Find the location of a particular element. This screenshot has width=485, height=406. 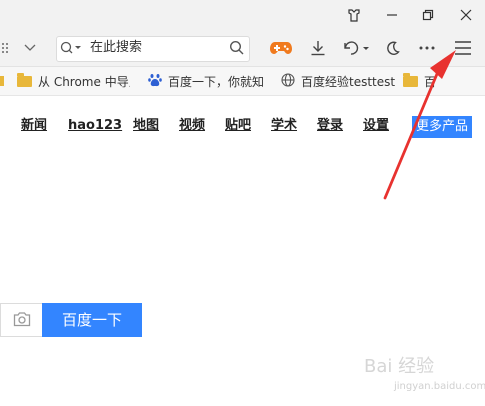

watermark-sub: jingyan.baidu.com is located at coordinates (439, 386).